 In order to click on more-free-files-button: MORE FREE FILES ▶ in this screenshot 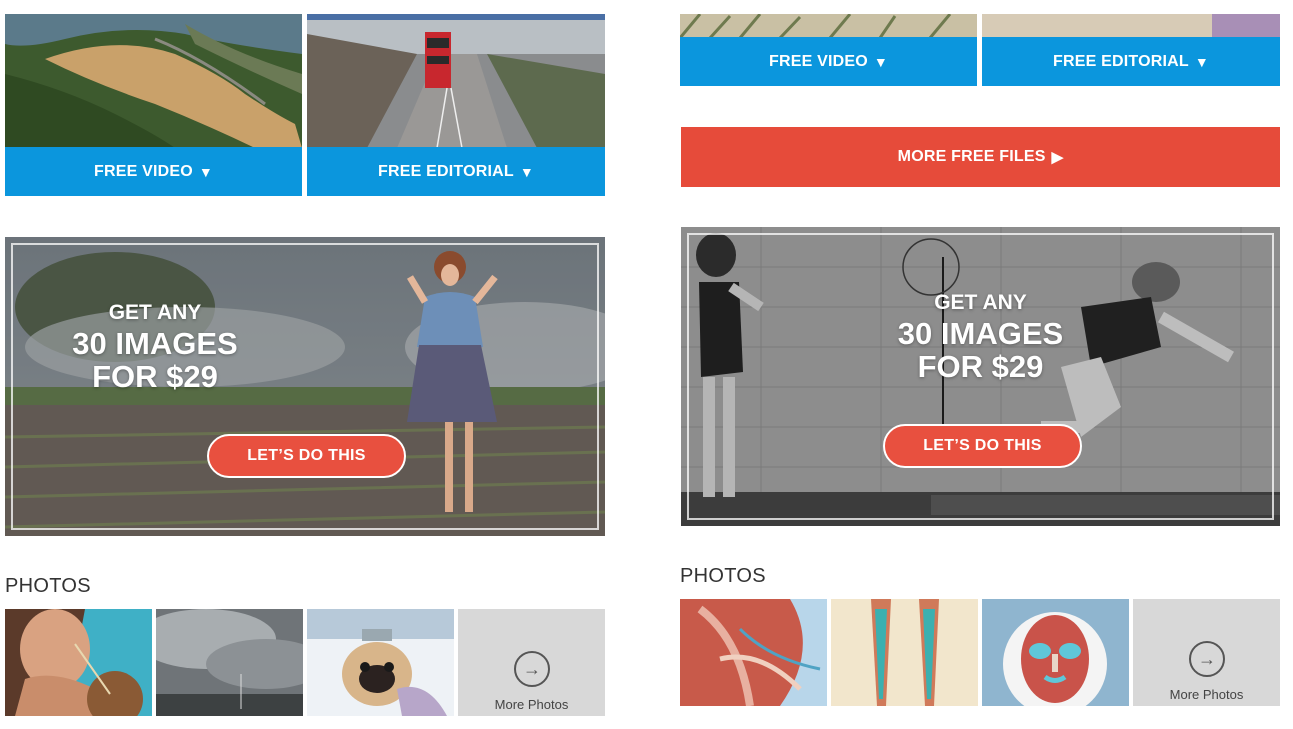, I will do `click(980, 157)`.